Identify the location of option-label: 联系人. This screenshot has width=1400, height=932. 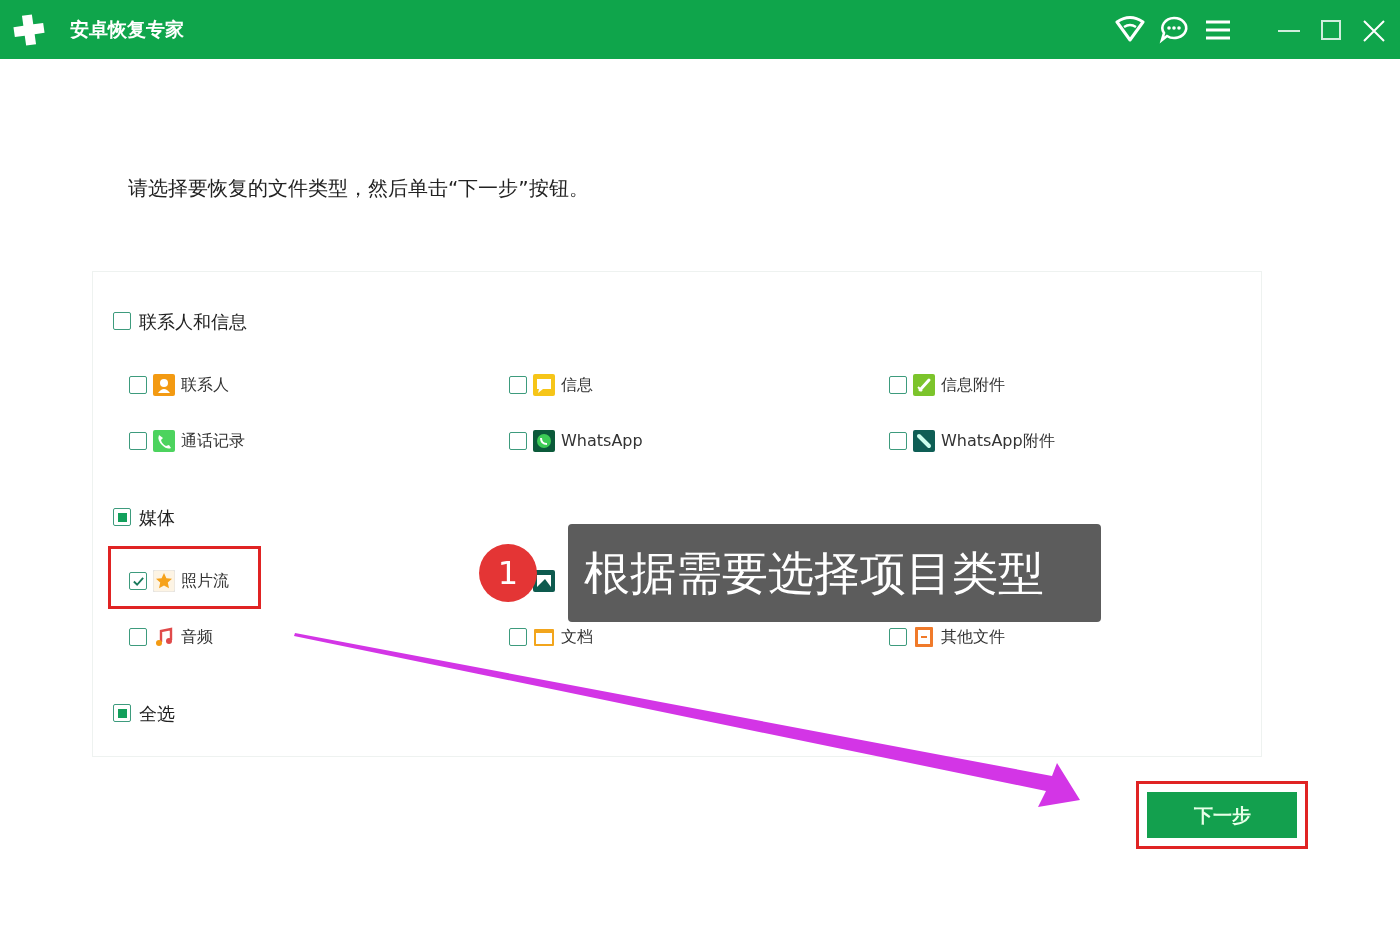
(205, 385).